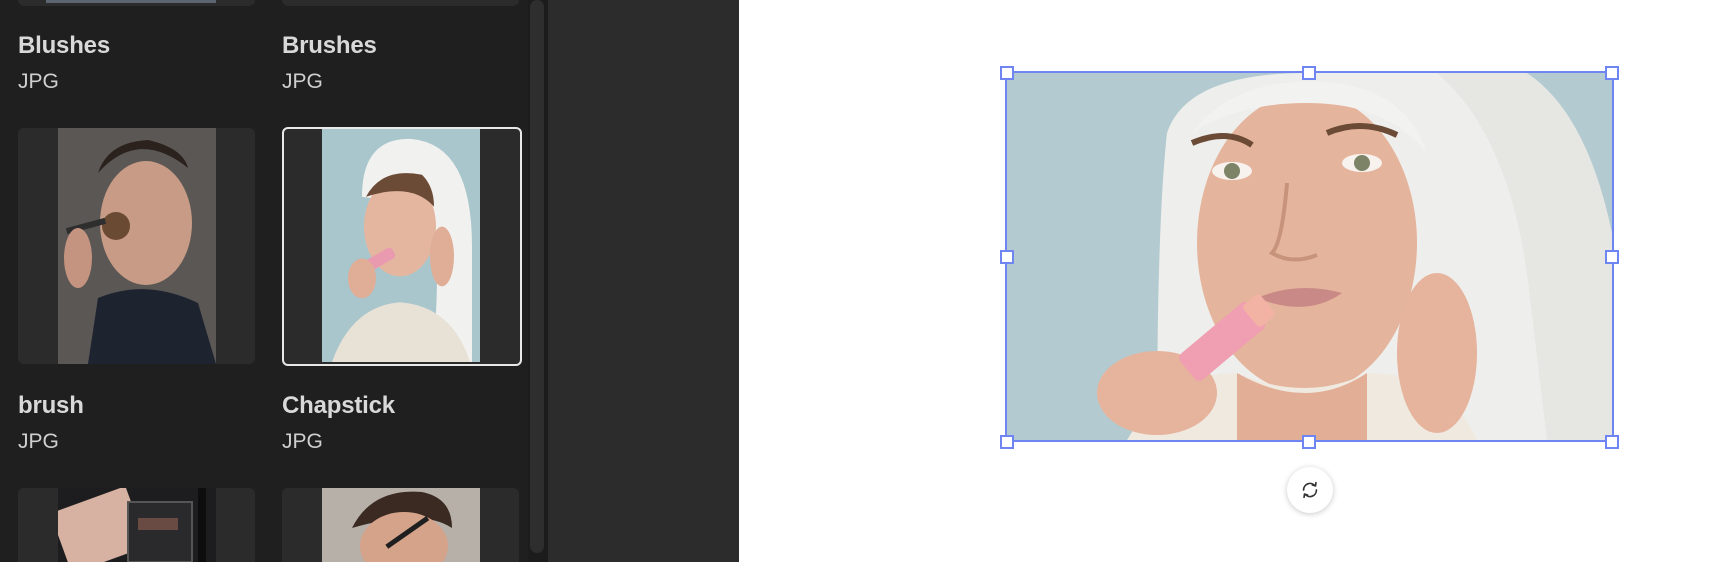  Describe the element at coordinates (1612, 73) in the screenshot. I see `resize-handle-top-right` at that location.